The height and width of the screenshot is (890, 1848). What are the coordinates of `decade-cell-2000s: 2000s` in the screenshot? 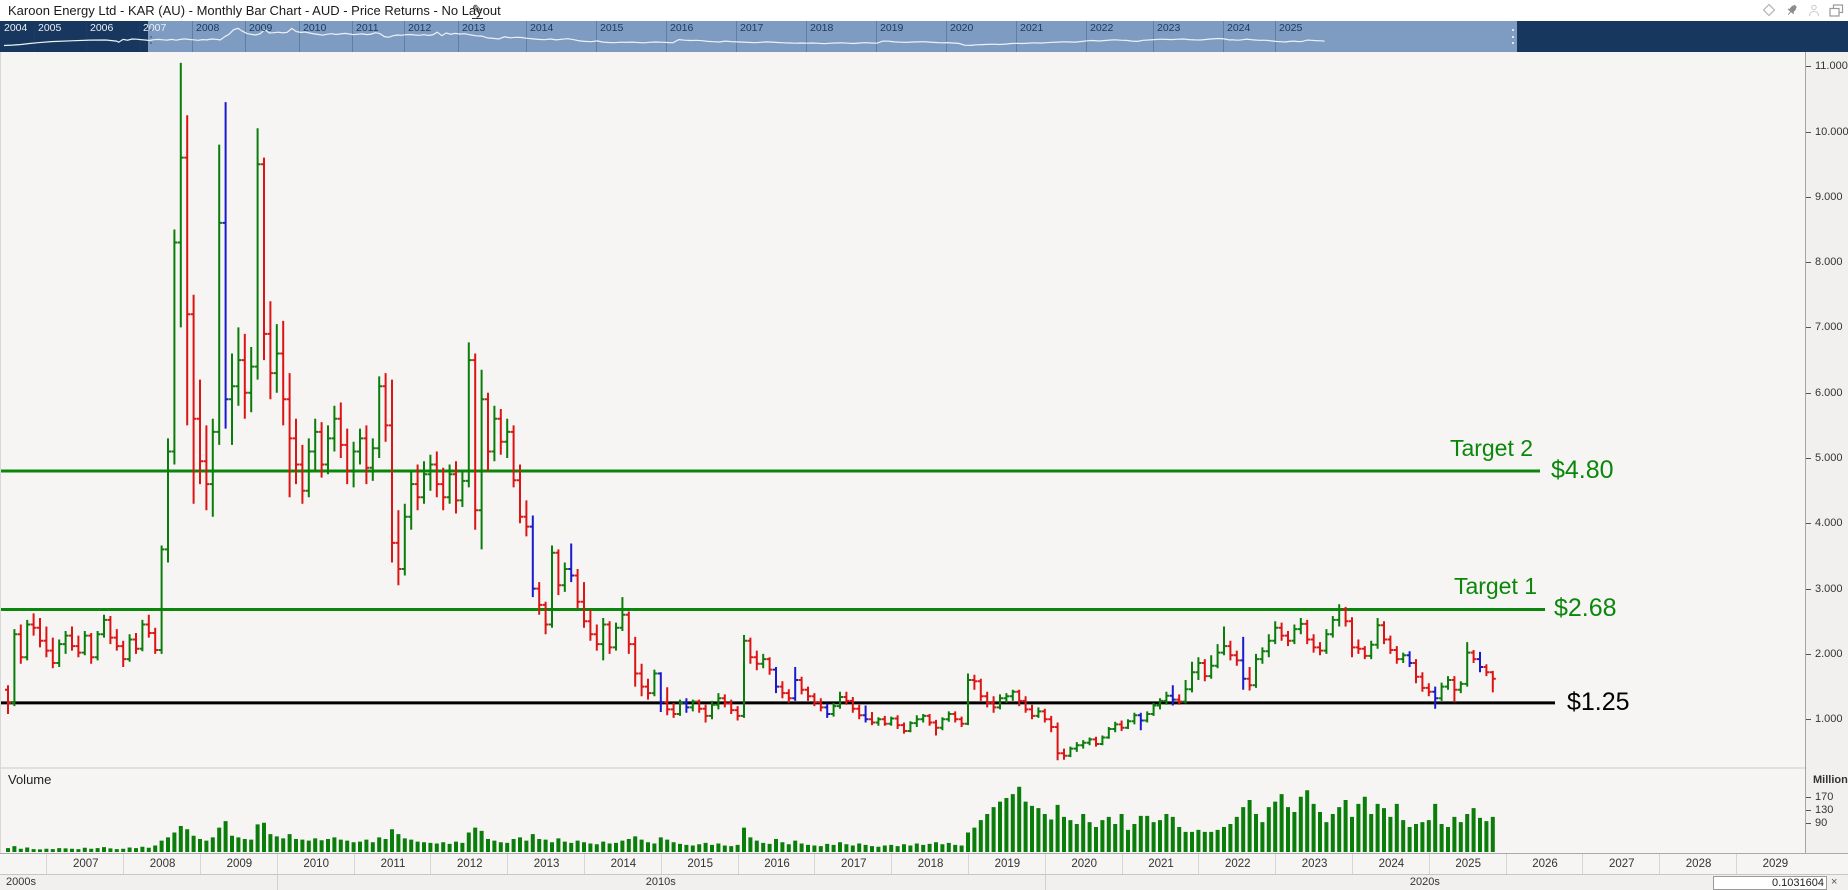 It's located at (21, 882).